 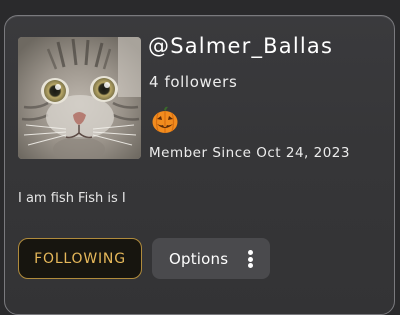 What do you see at coordinates (199, 258) in the screenshot?
I see `options-button-label: Options` at bounding box center [199, 258].